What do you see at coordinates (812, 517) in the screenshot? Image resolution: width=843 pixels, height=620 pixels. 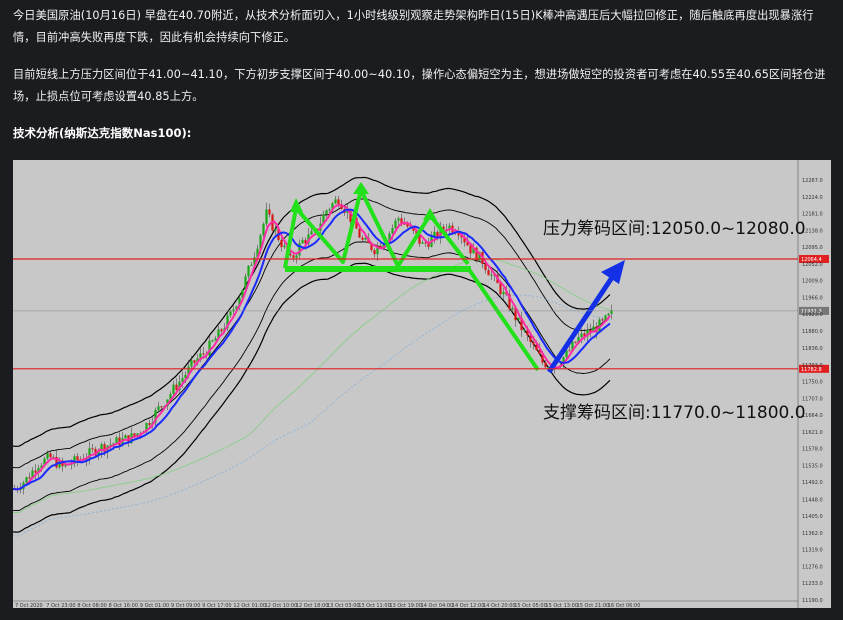 I see `y-tick-label: 11405.0` at bounding box center [812, 517].